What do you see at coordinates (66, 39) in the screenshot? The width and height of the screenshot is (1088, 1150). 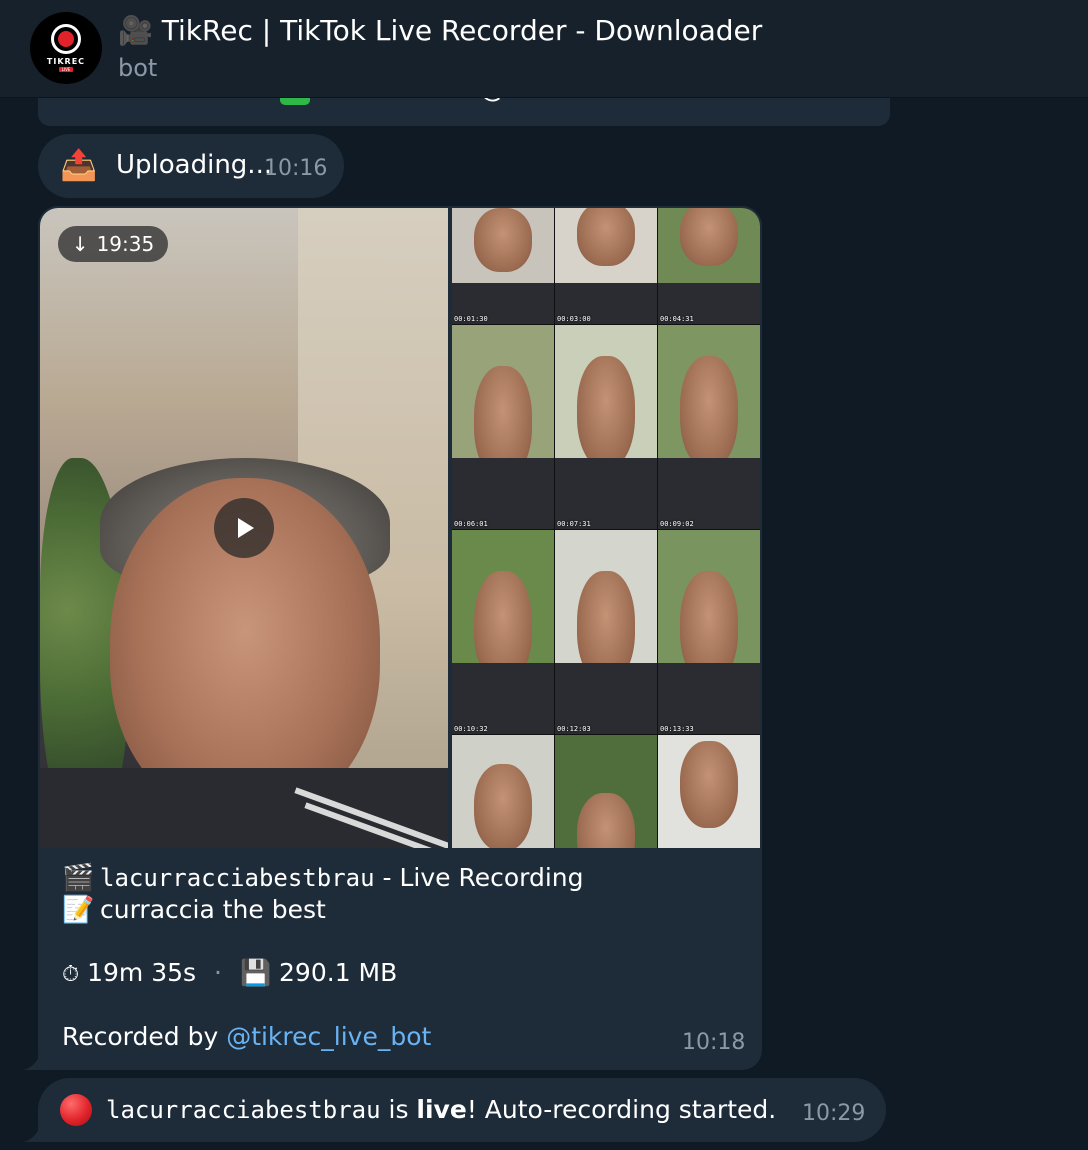 I see `record-icon` at bounding box center [66, 39].